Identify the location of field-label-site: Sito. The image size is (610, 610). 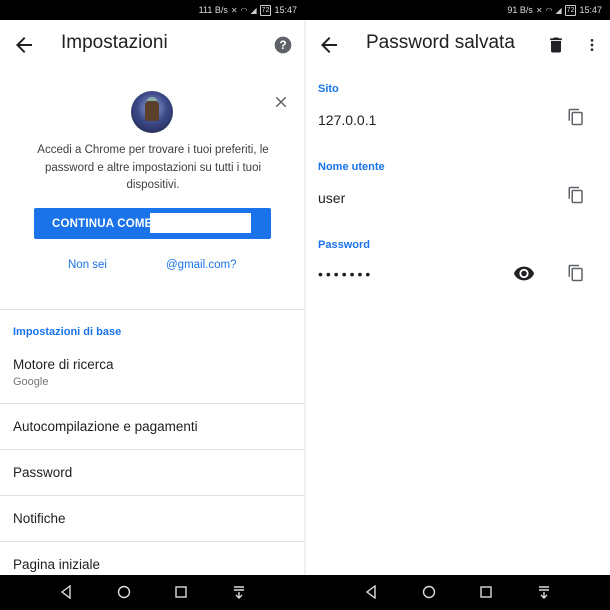
(328, 89).